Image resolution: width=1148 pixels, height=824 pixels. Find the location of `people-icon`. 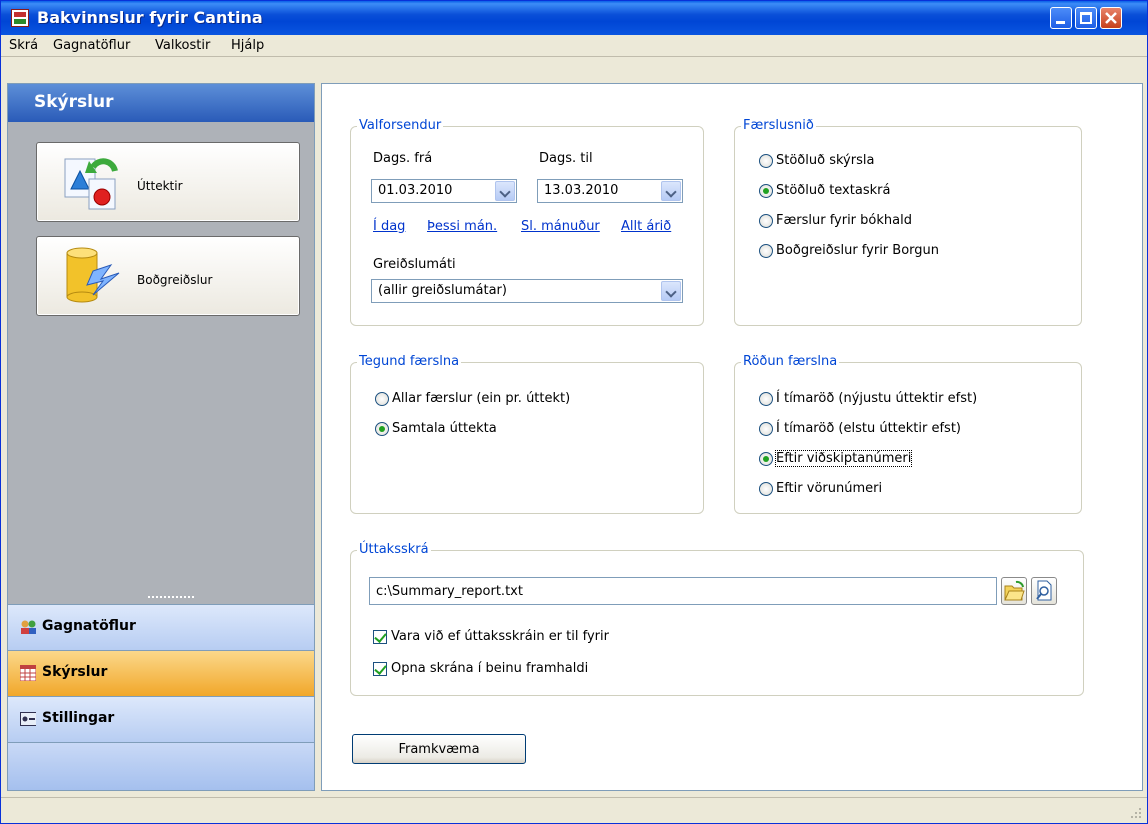

people-icon is located at coordinates (28, 627).